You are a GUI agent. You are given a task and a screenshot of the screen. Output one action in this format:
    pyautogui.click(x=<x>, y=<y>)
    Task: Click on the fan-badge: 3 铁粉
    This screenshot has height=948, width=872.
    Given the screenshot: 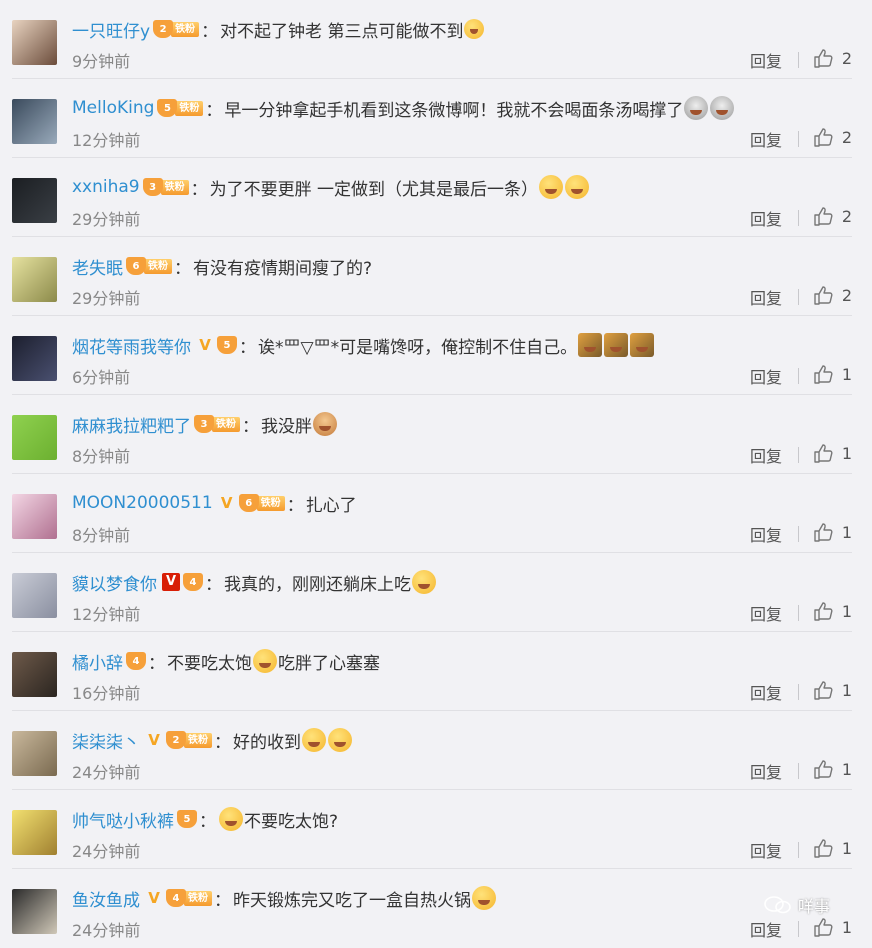 What is the action you would take?
    pyautogui.click(x=217, y=424)
    